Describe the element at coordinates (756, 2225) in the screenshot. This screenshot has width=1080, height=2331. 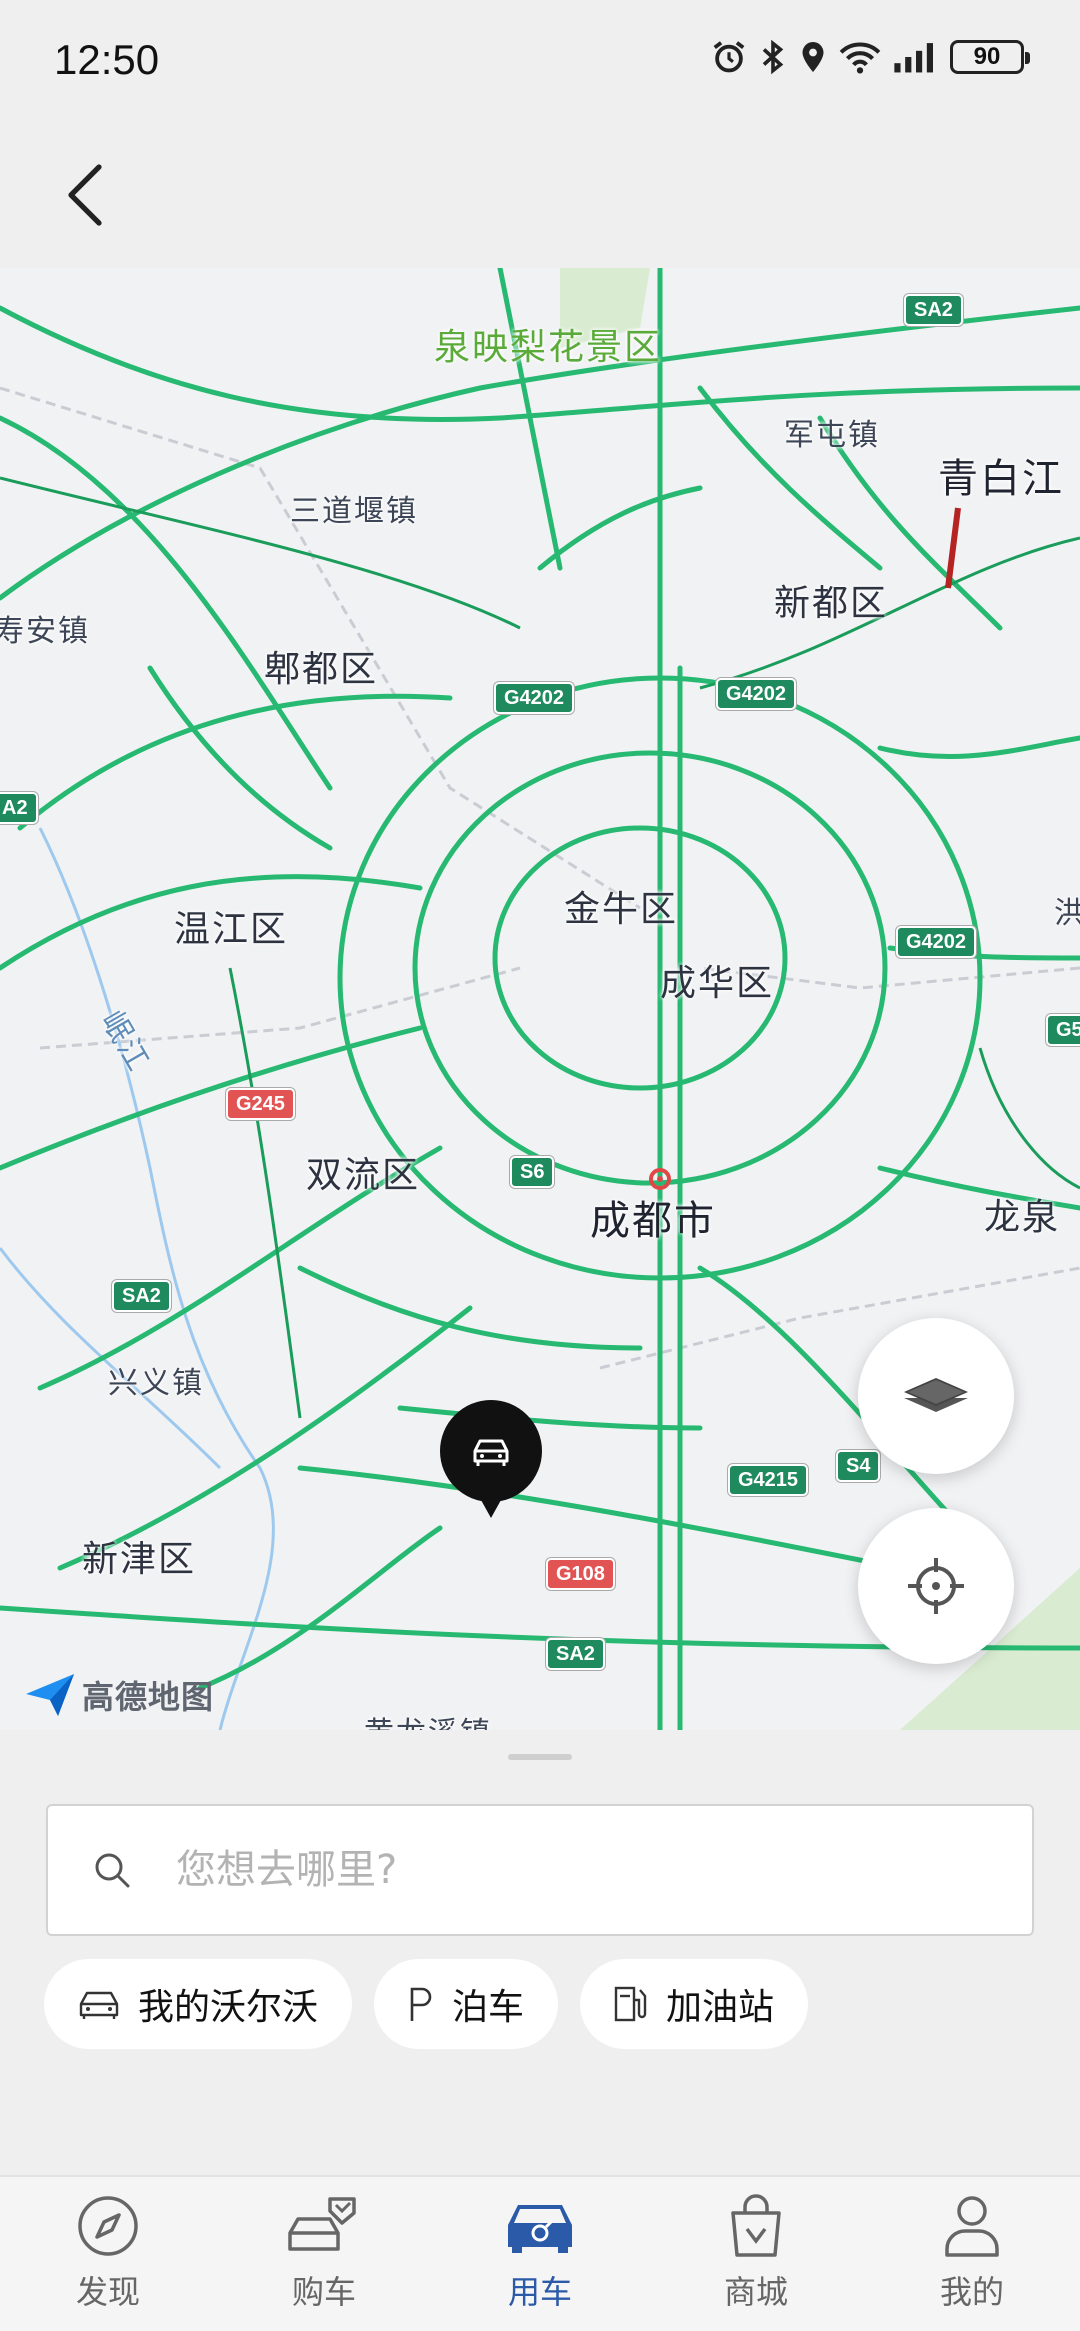
I see `shopping-bag-icon` at that location.